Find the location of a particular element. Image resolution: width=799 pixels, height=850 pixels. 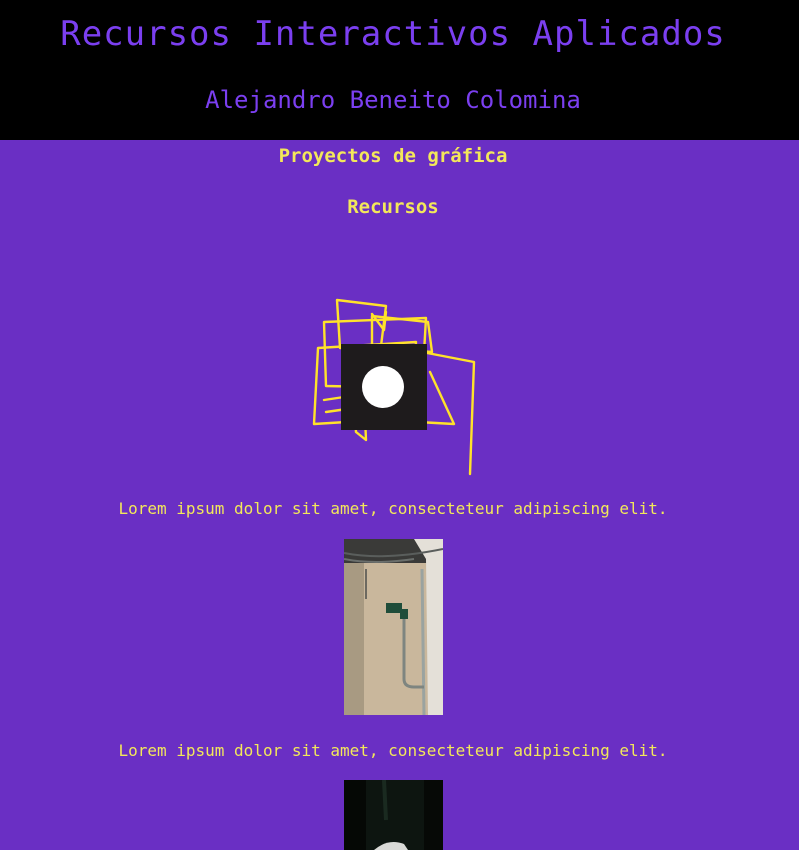

dark-photo-image is located at coordinates (393, 815).